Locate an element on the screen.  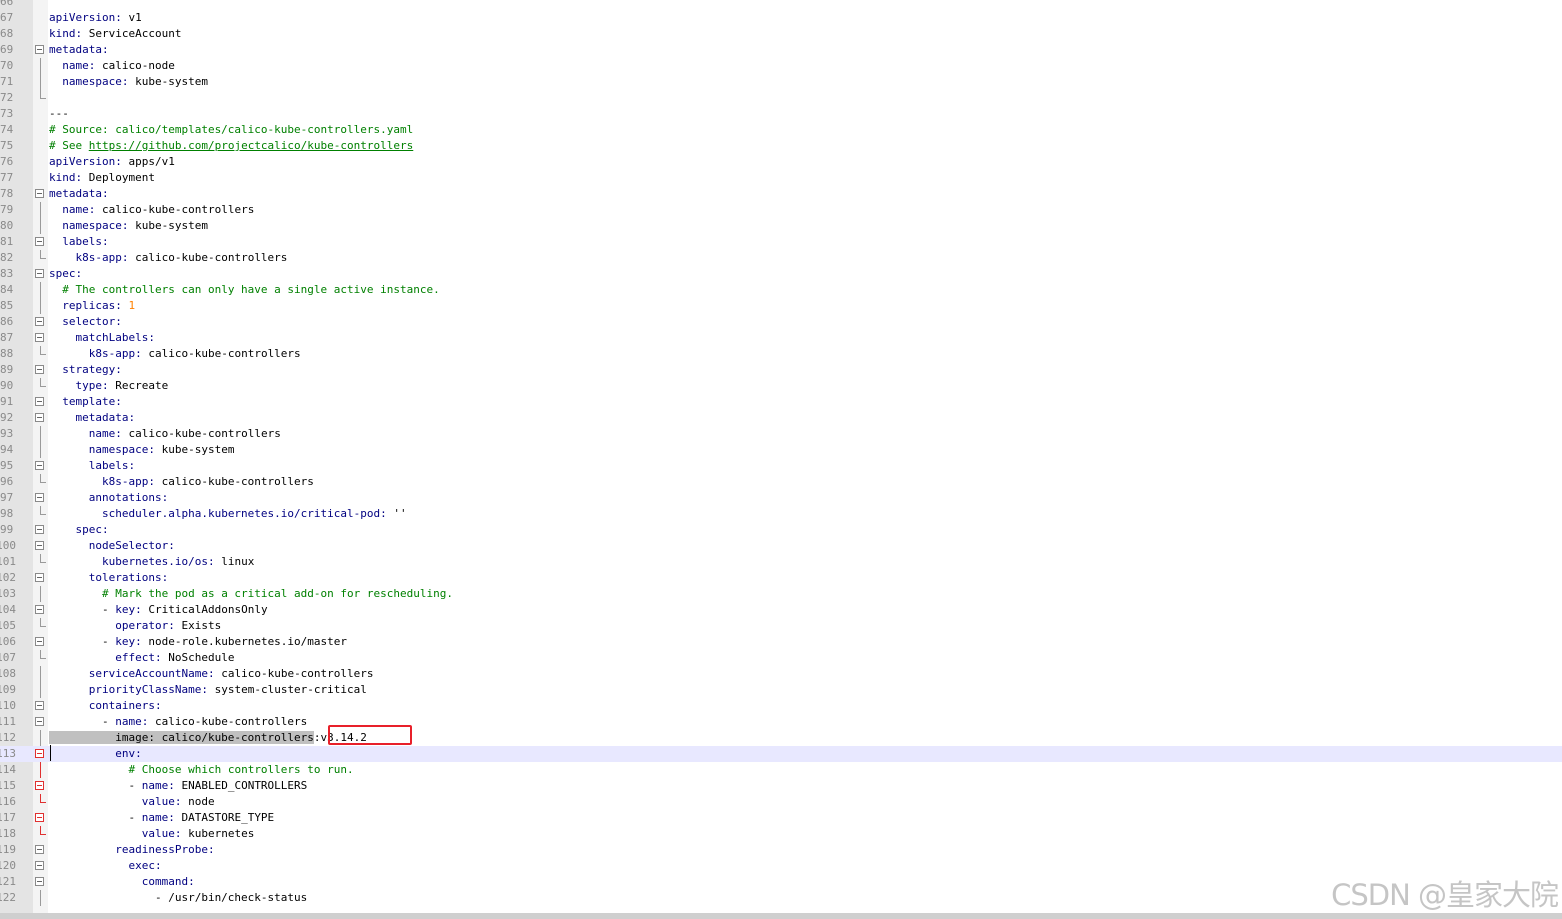
code-line: 89 strategy: is located at coordinates (781, 370).